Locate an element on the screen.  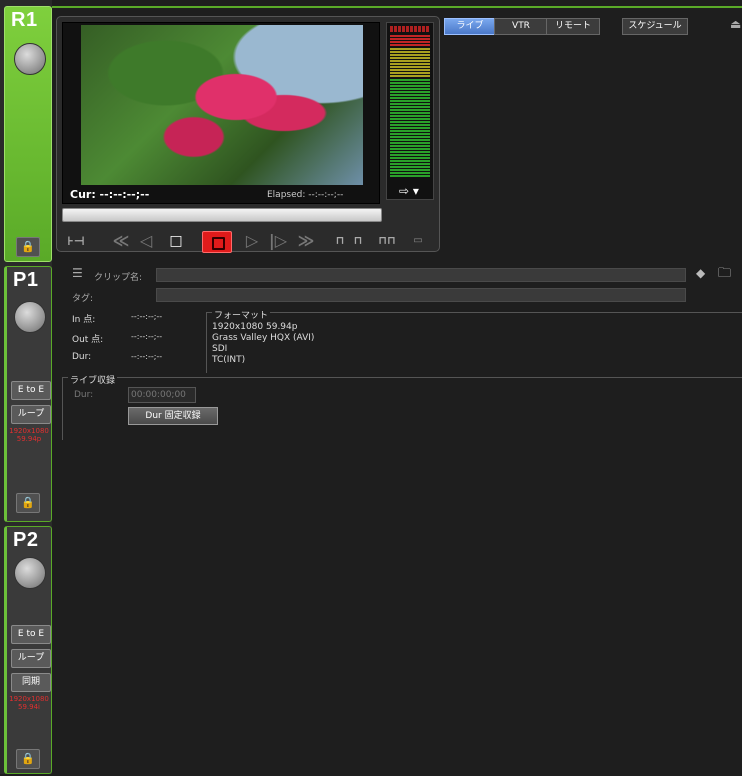
channel-p2: P2 E to E ループ 同期 1920x1080 59.94i 🔒 is located at coordinates (28, 650).